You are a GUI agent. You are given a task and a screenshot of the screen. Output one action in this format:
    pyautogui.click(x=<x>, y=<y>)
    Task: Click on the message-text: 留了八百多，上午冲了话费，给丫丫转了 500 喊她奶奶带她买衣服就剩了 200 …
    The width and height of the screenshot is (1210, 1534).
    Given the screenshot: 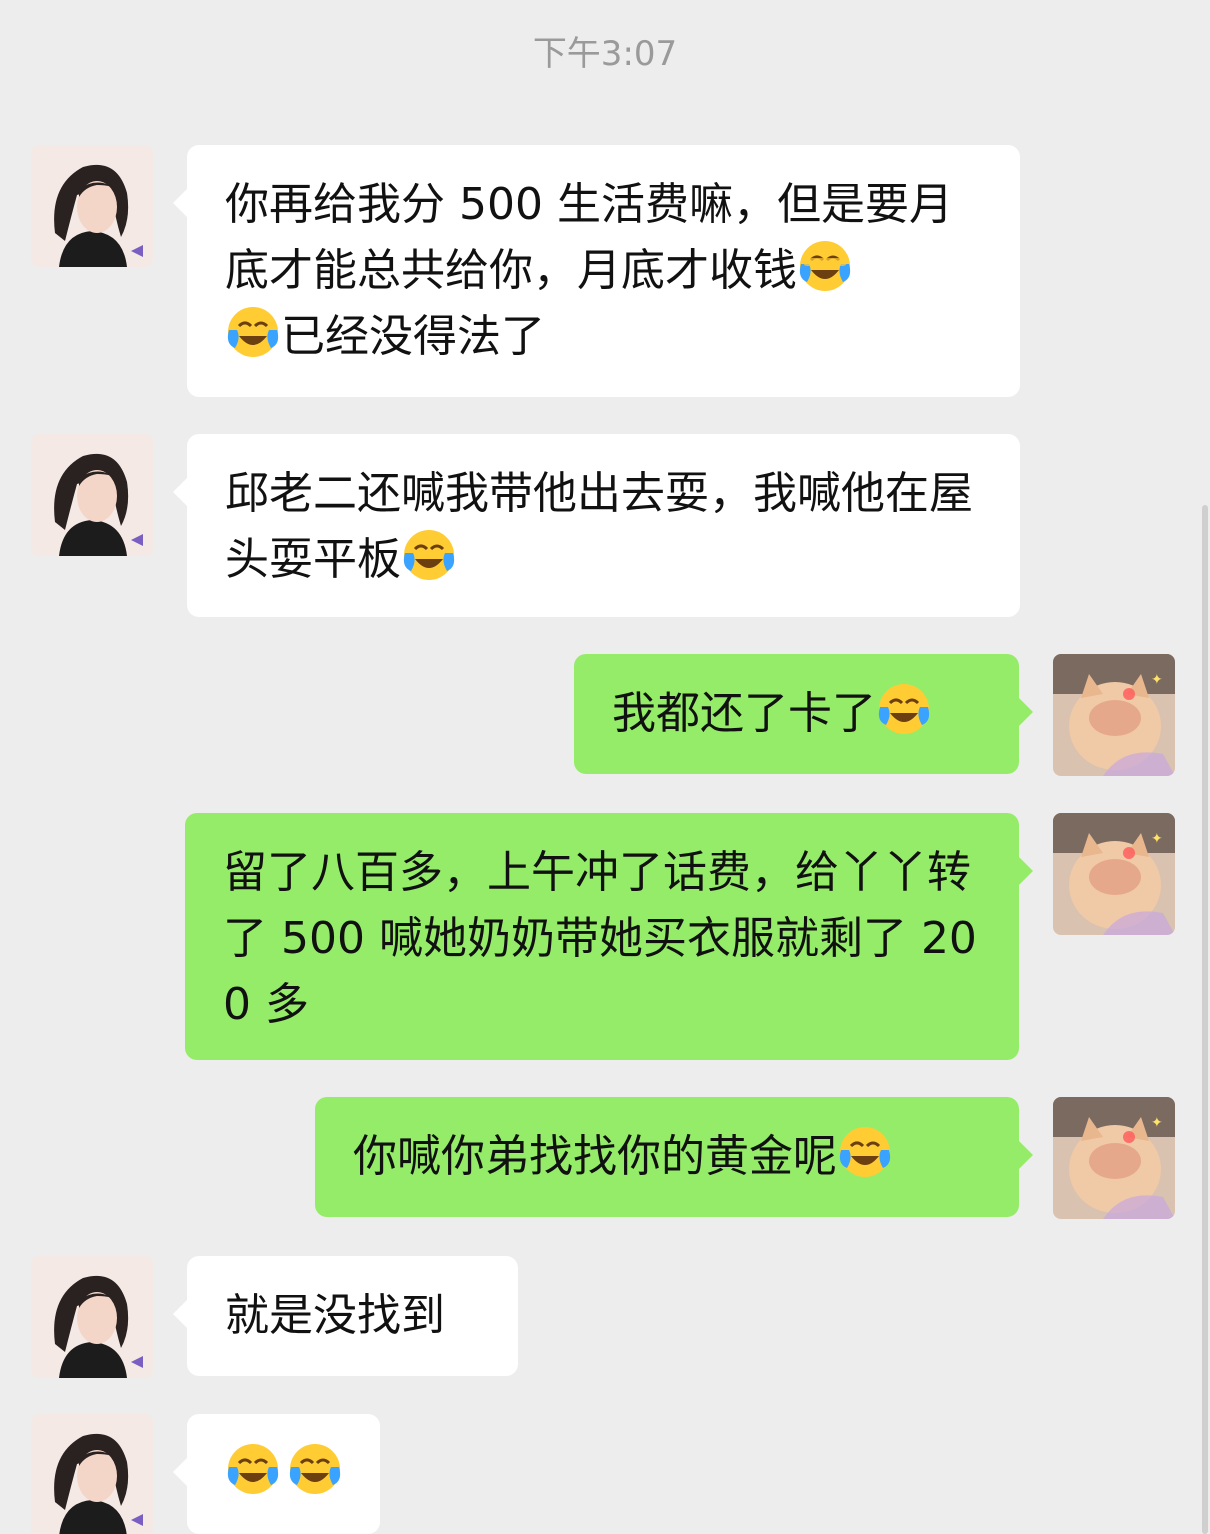 What is the action you would take?
    pyautogui.click(x=600, y=938)
    